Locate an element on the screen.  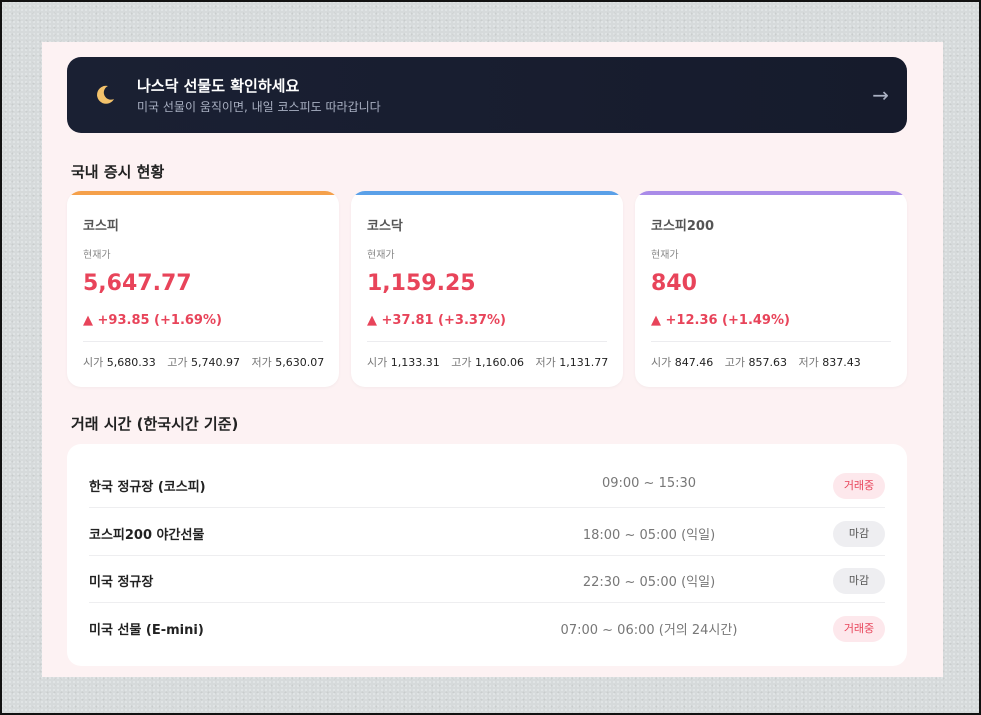
low-value: 5,630.07 is located at coordinates (300, 362).